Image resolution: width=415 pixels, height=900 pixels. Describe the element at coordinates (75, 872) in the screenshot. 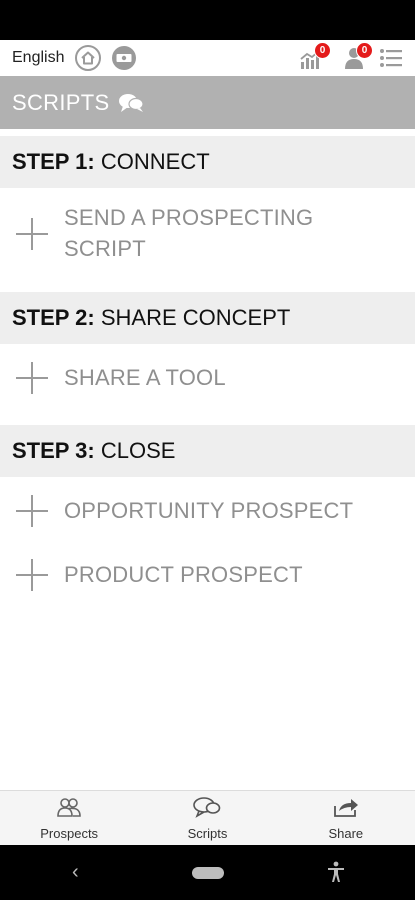

I see `back-icon: ‹` at that location.